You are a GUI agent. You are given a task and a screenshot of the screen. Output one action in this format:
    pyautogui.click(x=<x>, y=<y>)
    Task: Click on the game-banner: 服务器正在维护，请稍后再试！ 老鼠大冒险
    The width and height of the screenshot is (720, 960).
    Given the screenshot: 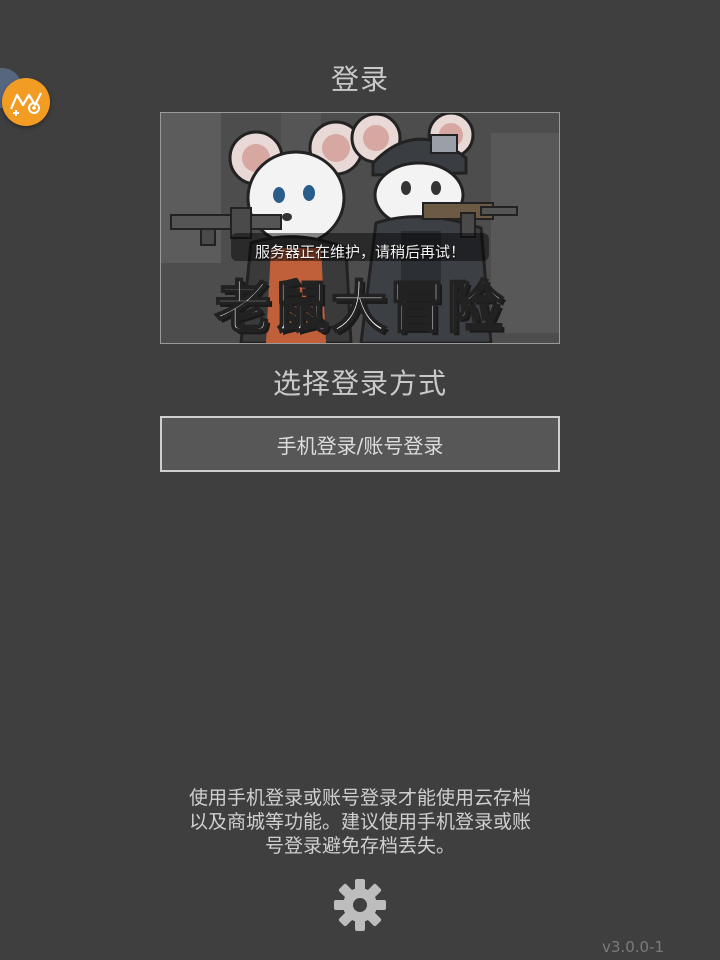 What is the action you would take?
    pyautogui.click(x=360, y=228)
    